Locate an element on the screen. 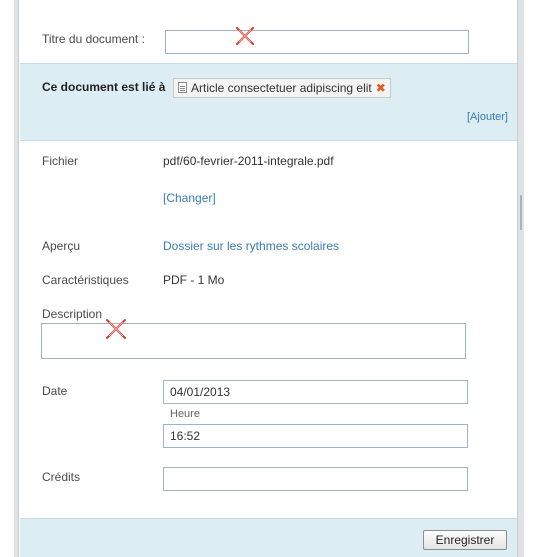 This screenshot has height=557, width=542. scrollbar-thumb is located at coordinates (521, 212).